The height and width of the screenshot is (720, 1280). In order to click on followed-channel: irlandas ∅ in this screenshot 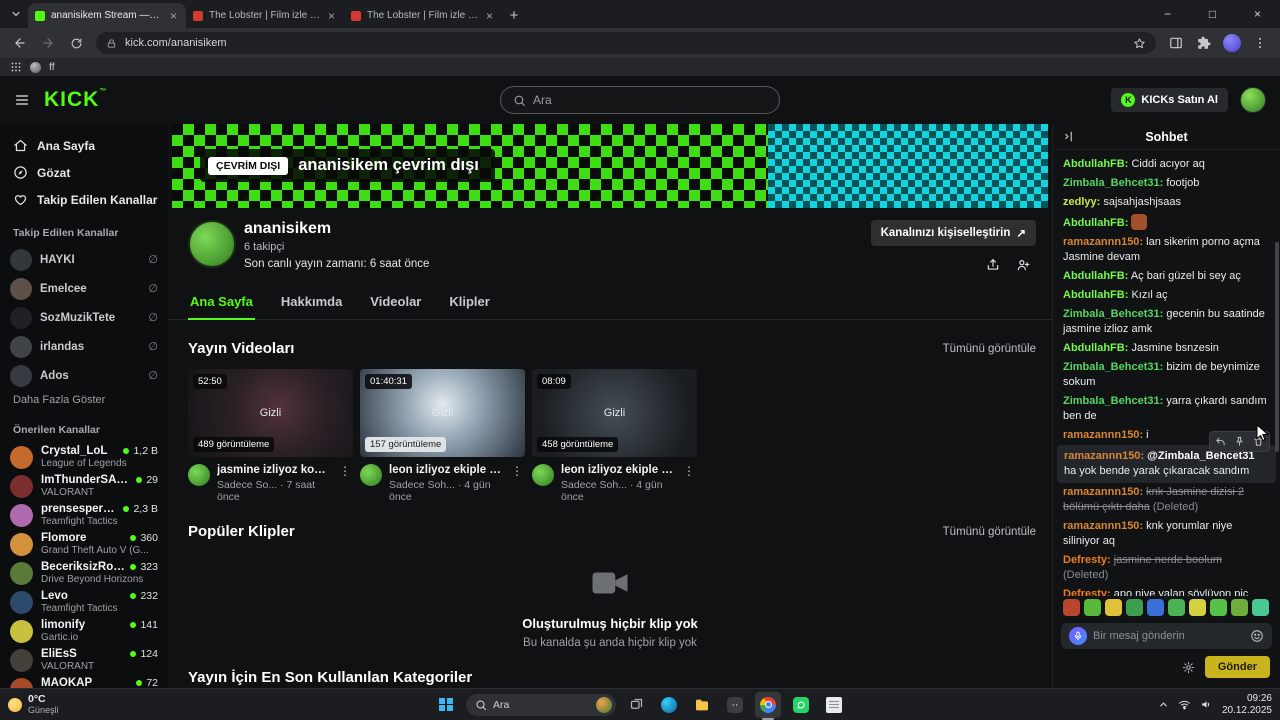, I will do `click(84, 346)`.